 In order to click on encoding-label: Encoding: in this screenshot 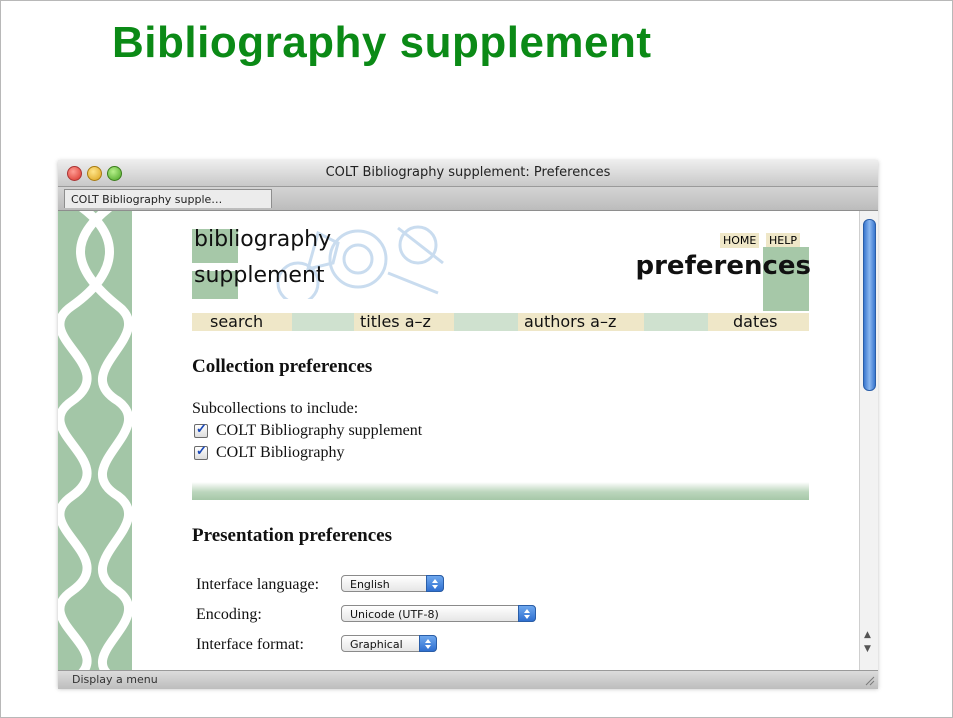, I will do `click(229, 614)`.